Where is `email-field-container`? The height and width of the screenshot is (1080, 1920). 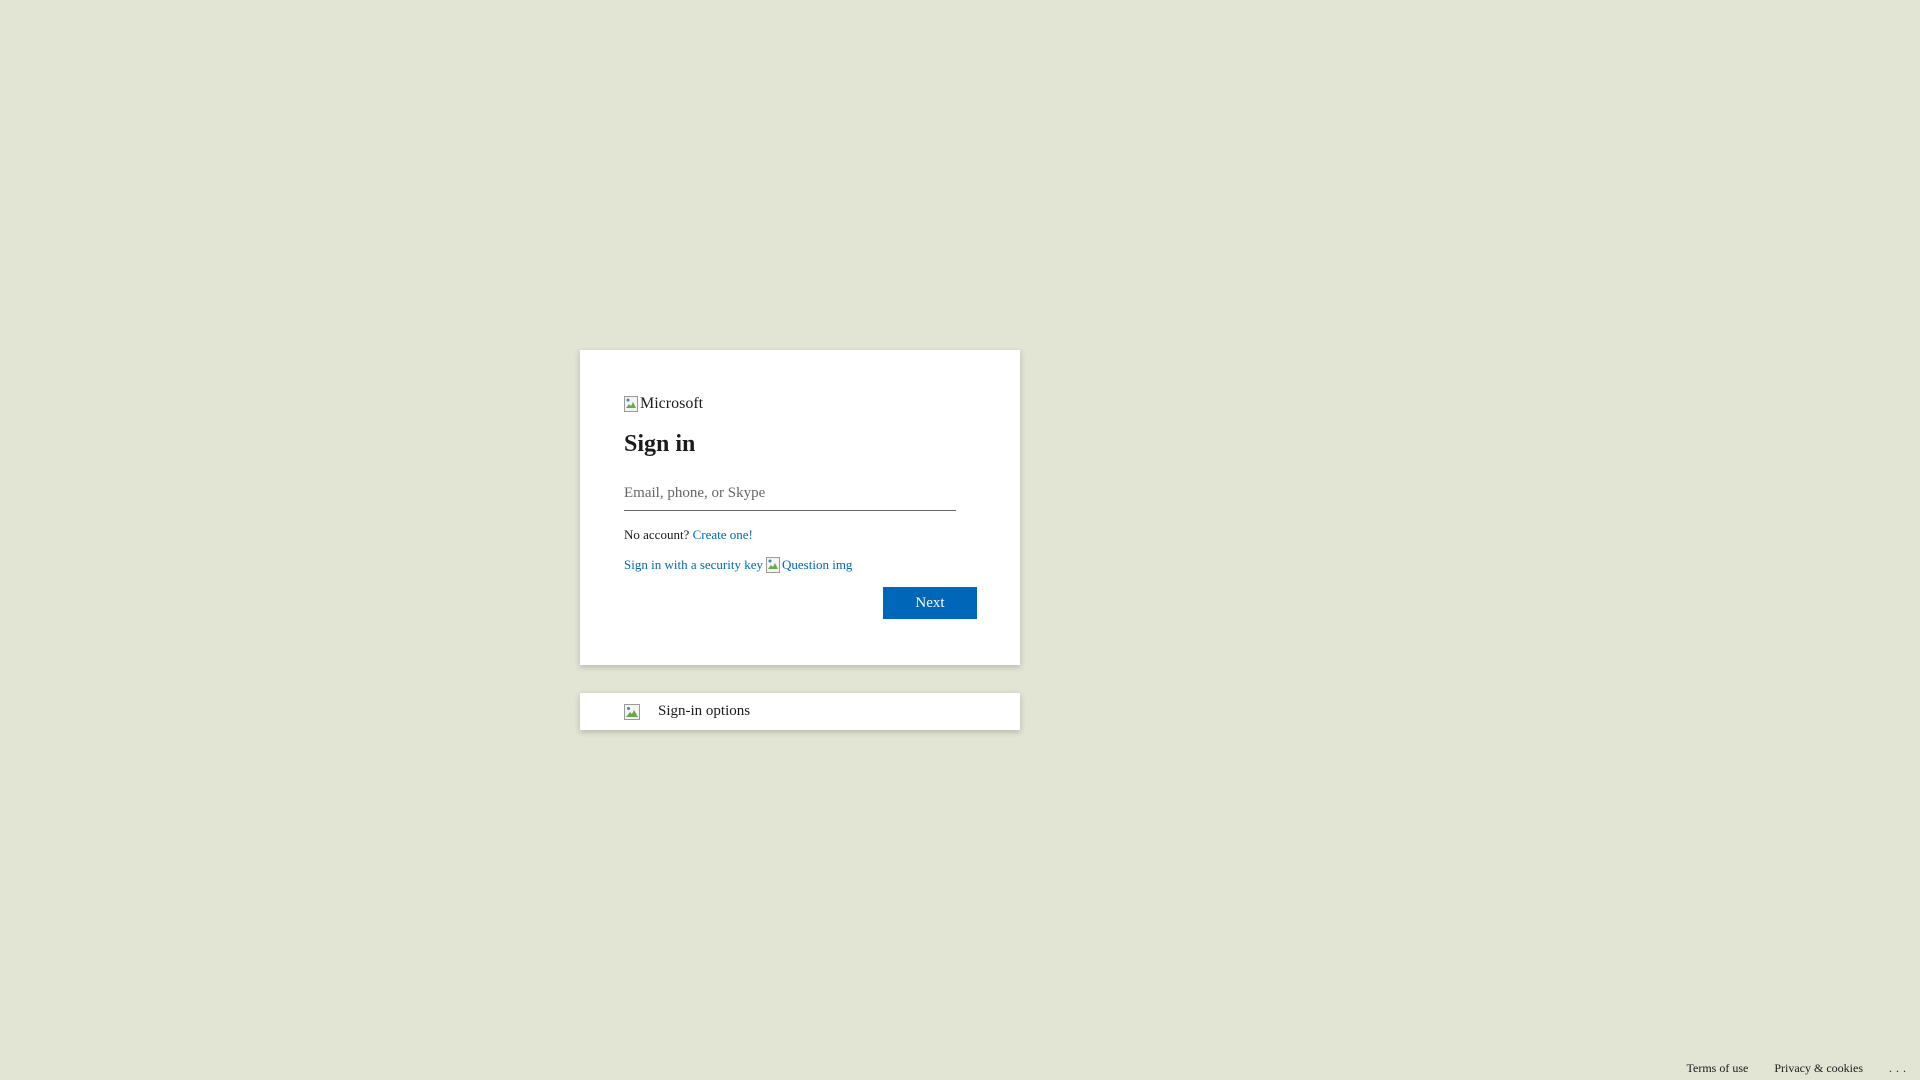
email-field-container is located at coordinates (790, 494).